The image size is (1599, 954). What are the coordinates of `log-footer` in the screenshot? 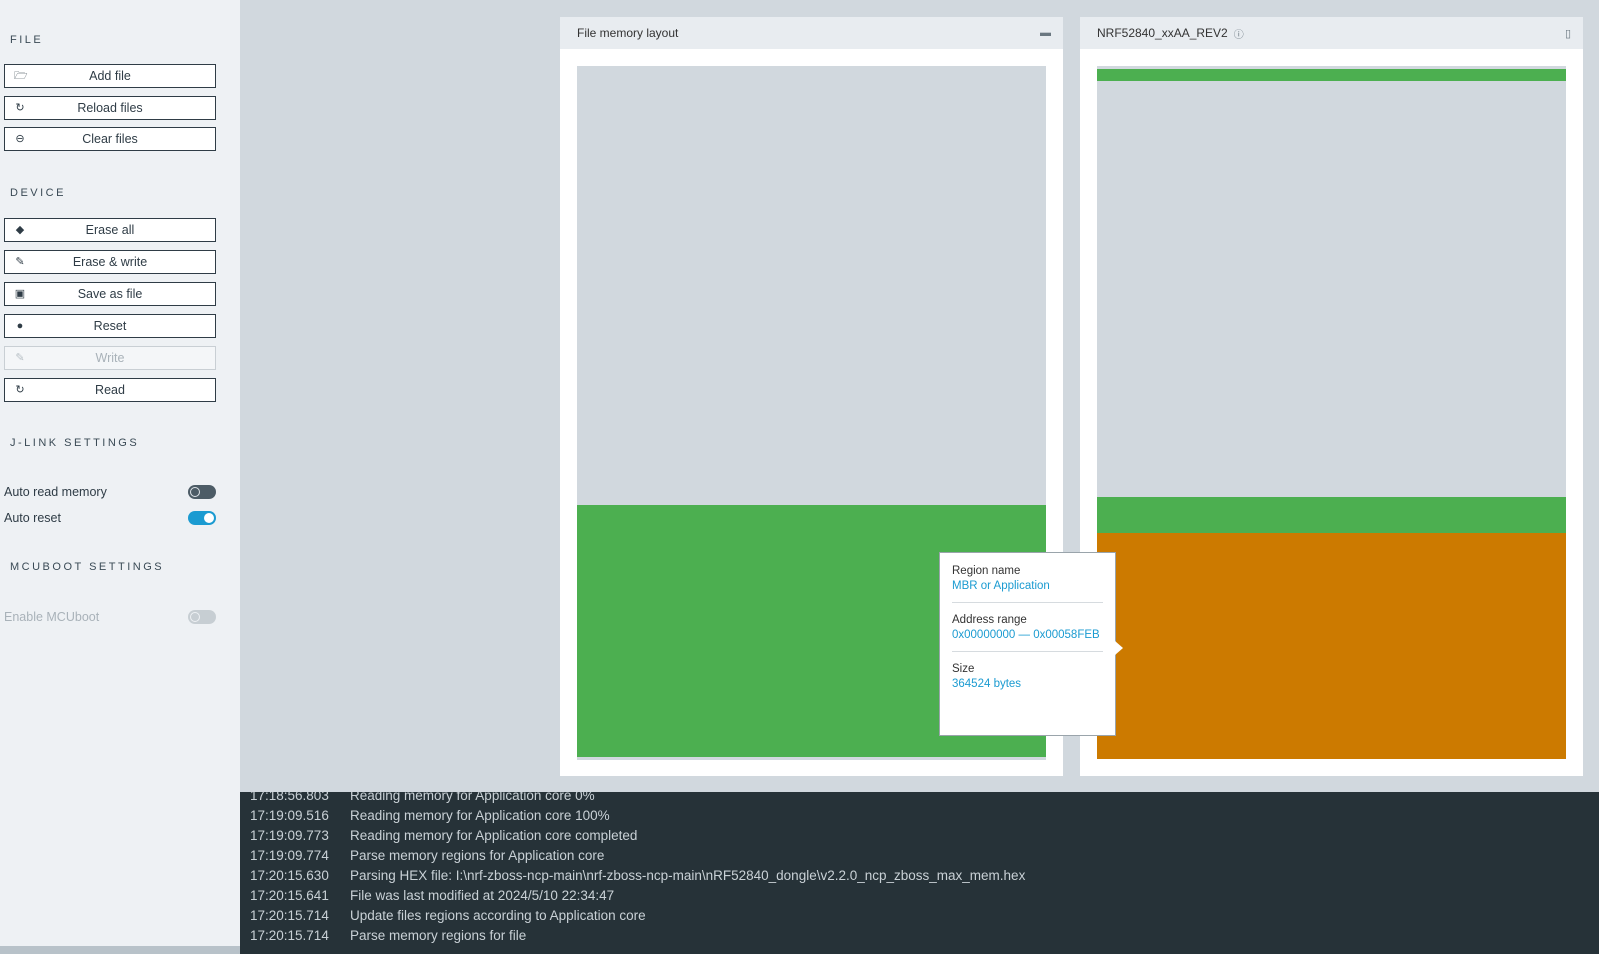 It's located at (919, 950).